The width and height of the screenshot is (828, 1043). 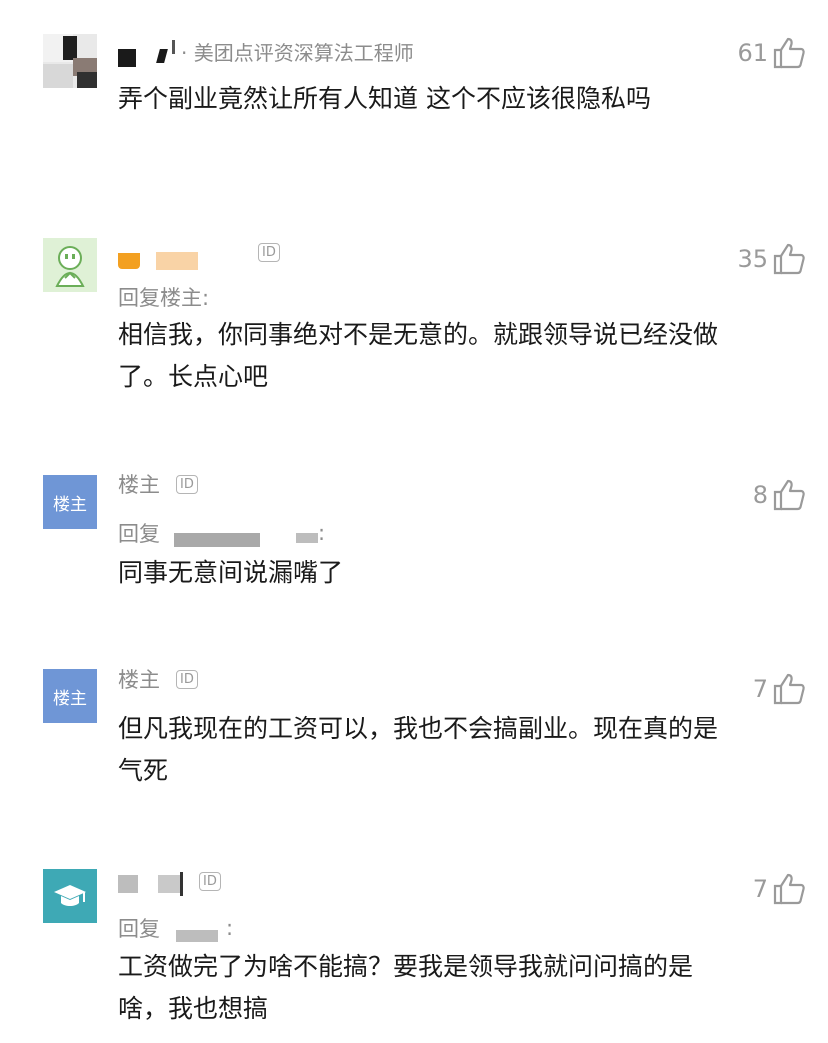 What do you see at coordinates (406, 987) in the screenshot?
I see `comment-text: 工资做完了为啥不能搞？要我是领导我就问问搞的是啥，我也想搞` at bounding box center [406, 987].